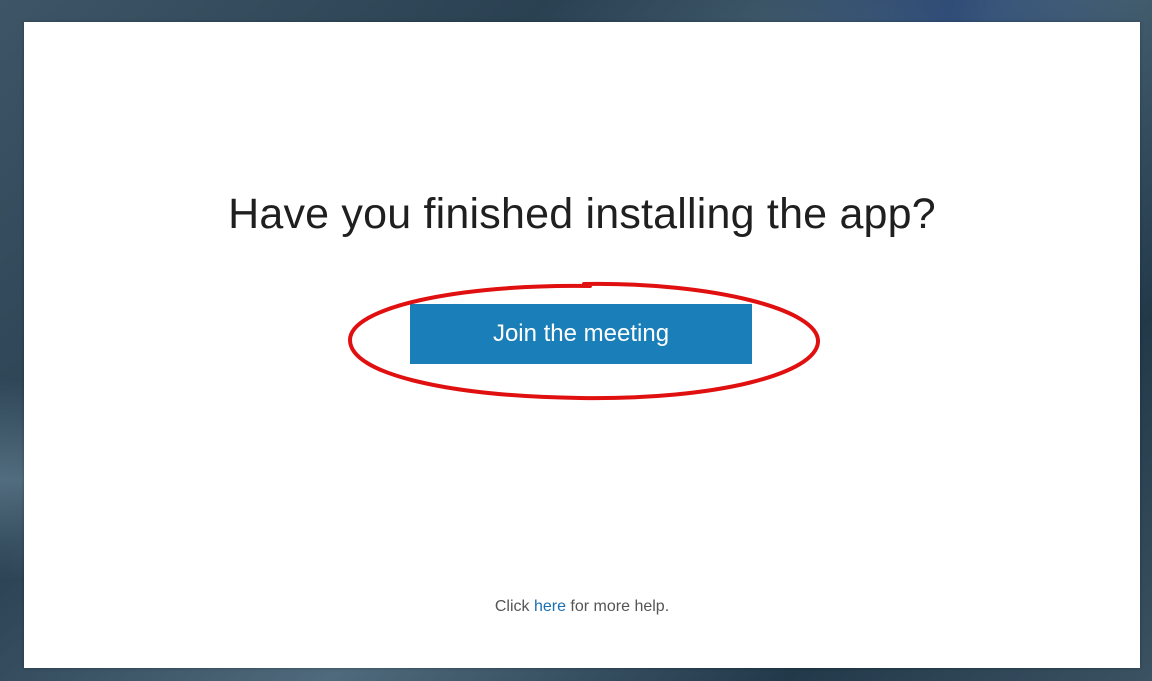 The width and height of the screenshot is (1152, 681). Describe the element at coordinates (582, 214) in the screenshot. I see `dialog-heading: Have you finished installing the app?` at that location.